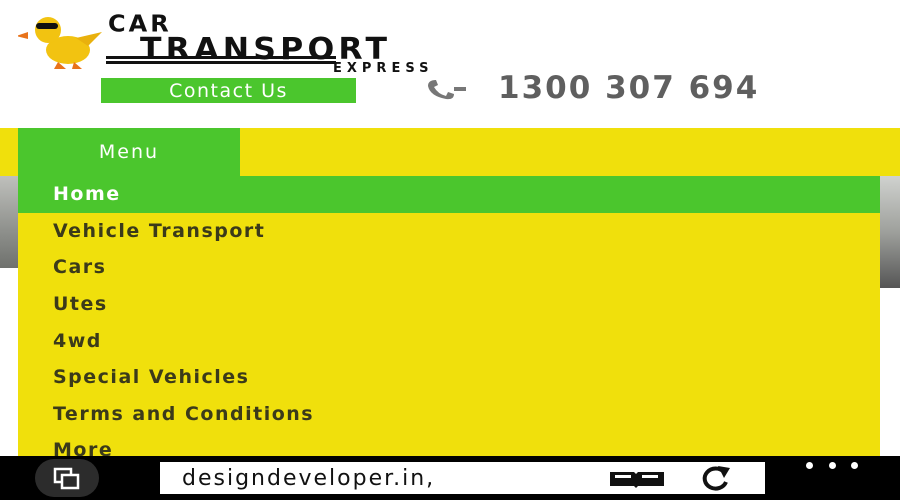  I want to click on site-logo: CAR TRANSPORT EXPRESS, so click(303, 43).